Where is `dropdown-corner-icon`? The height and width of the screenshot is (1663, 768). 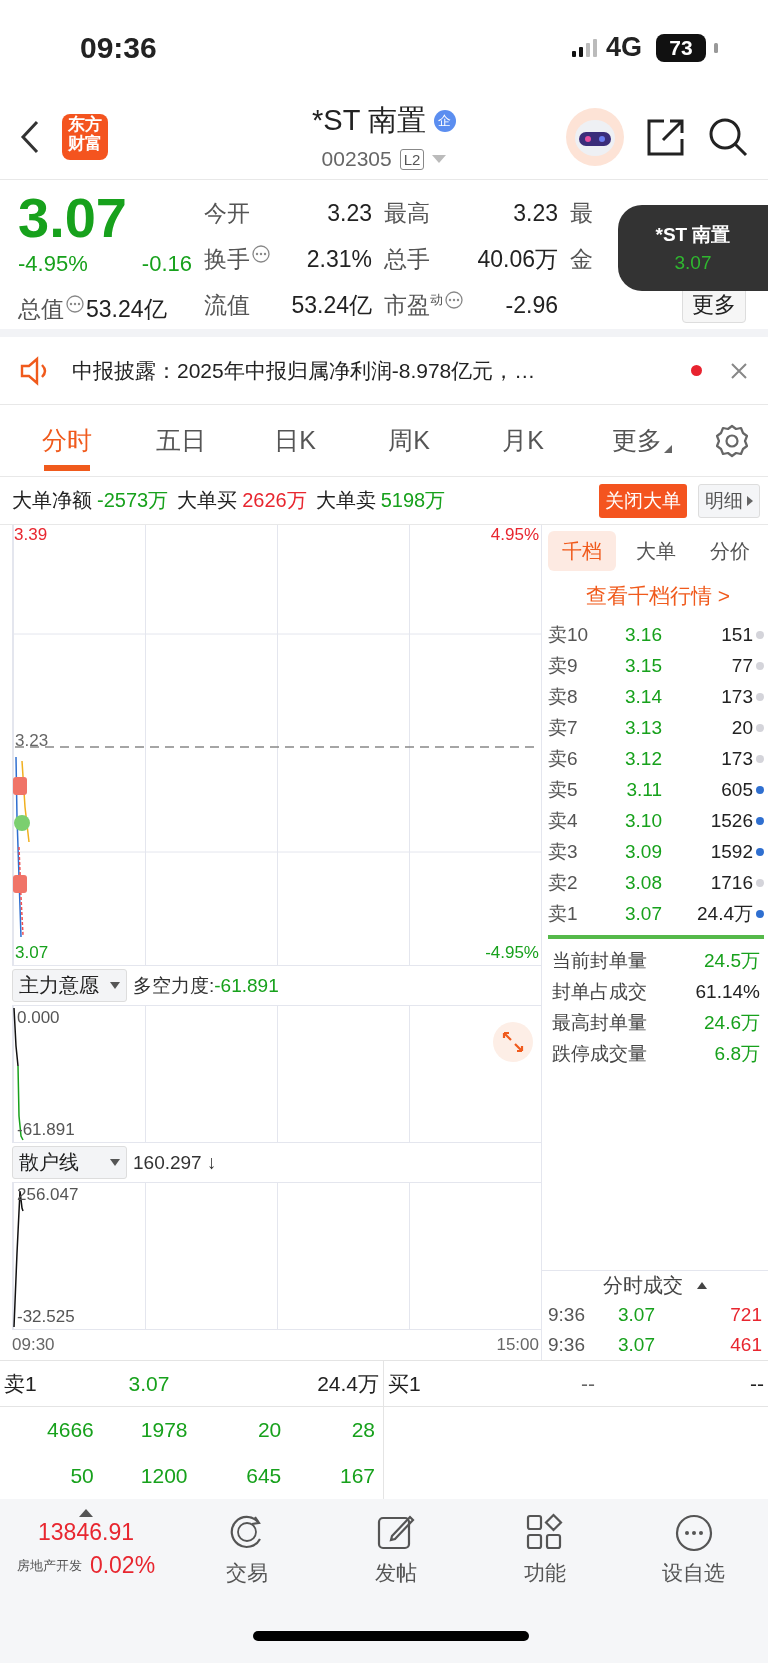 dropdown-corner-icon is located at coordinates (668, 448).